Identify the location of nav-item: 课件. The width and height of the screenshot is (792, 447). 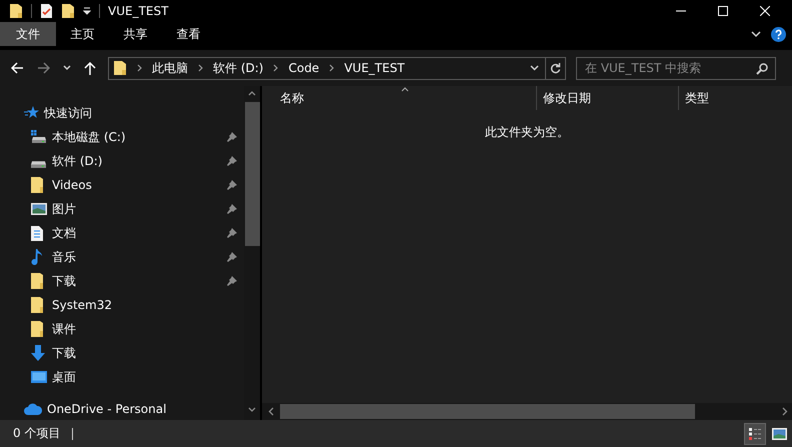
(122, 329).